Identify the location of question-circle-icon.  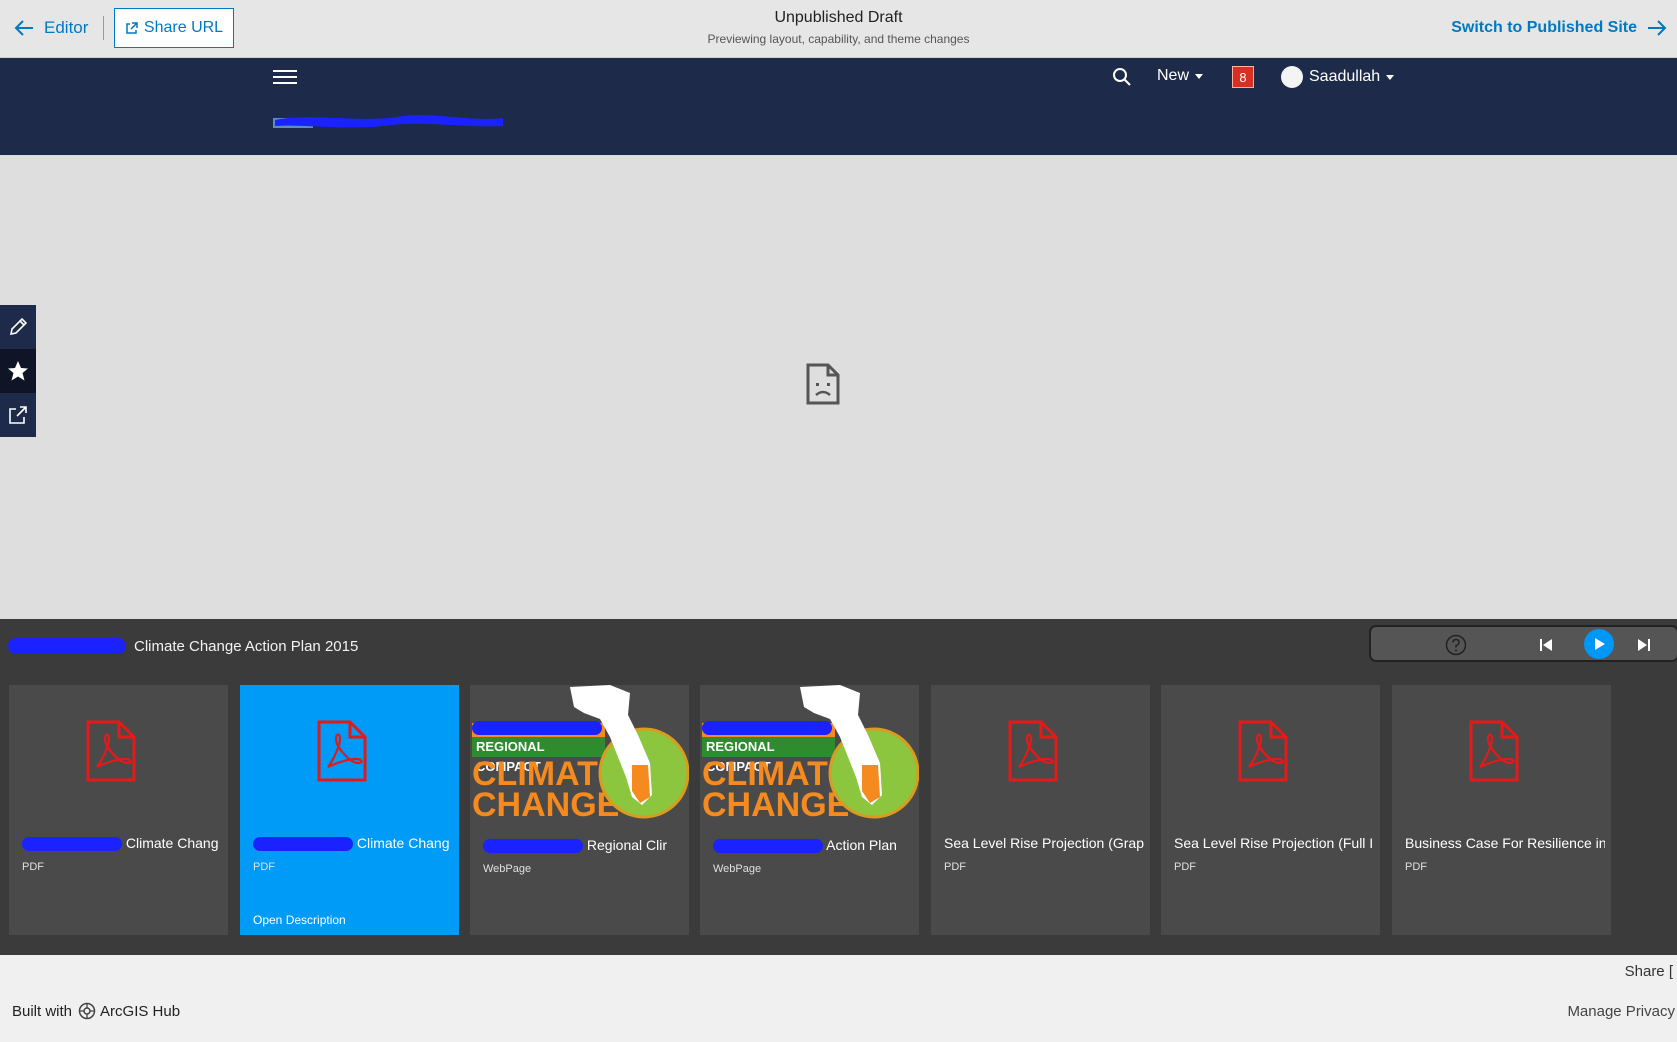
(1456, 645).